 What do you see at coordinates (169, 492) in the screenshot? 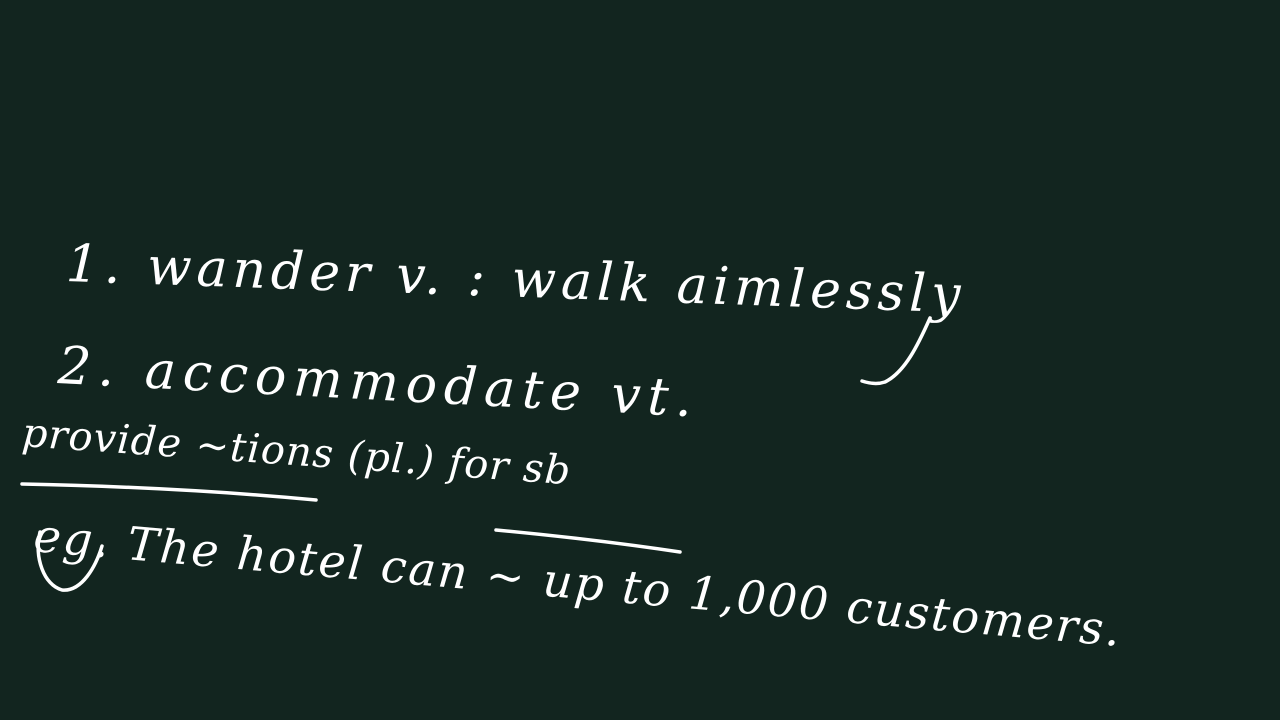
I see `underline-provide` at bounding box center [169, 492].